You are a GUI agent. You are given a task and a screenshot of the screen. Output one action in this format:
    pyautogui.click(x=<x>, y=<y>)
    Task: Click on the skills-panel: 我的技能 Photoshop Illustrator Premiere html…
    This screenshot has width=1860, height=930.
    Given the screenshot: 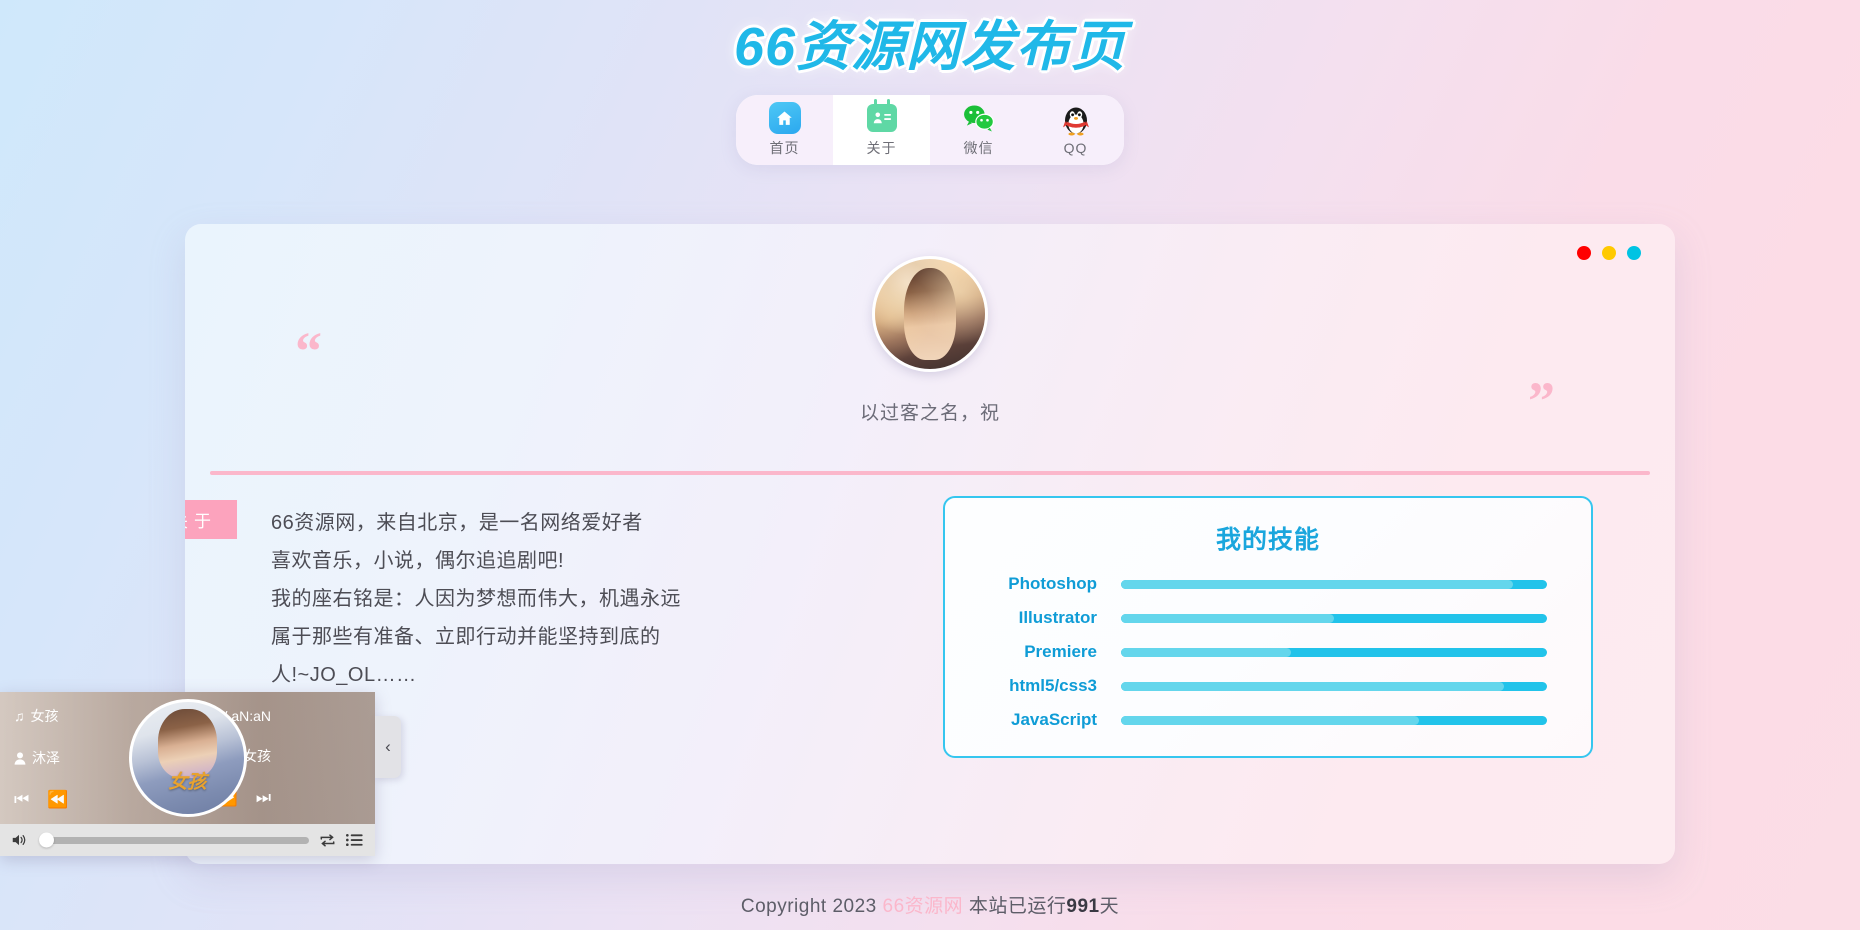 What is the action you would take?
    pyautogui.click(x=1268, y=627)
    